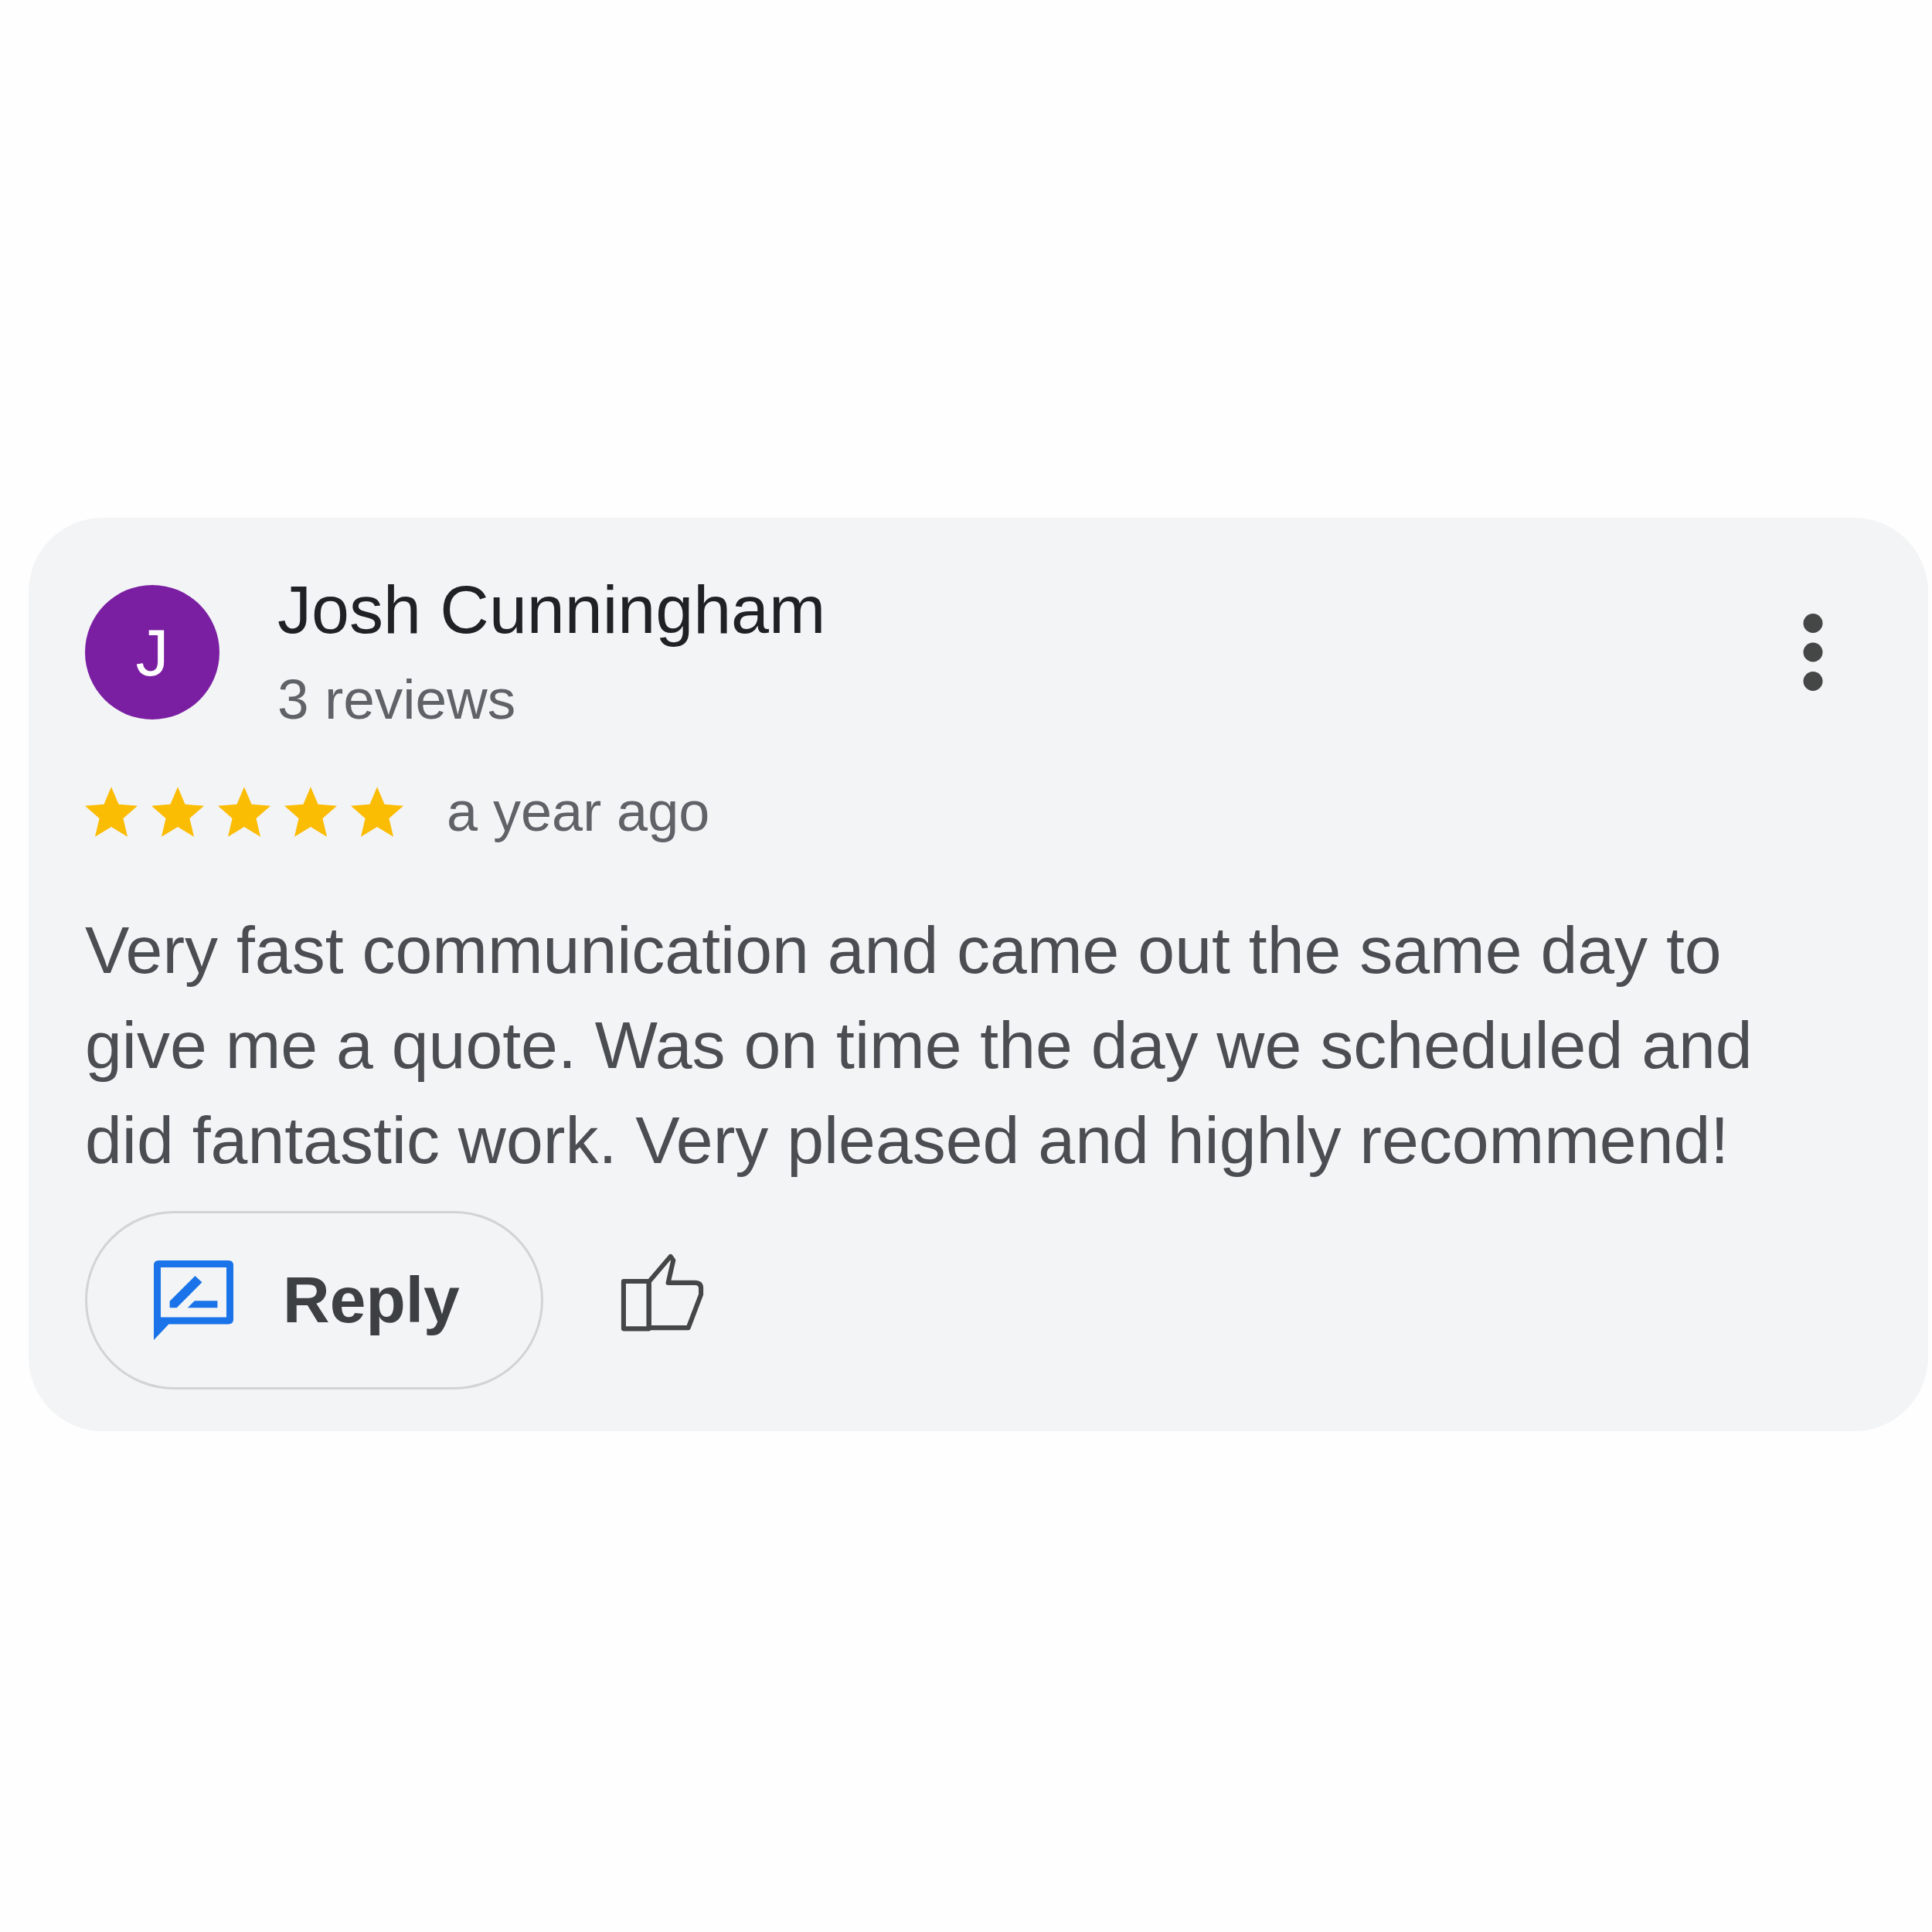  I want to click on thumbs-up-icon, so click(662, 1292).